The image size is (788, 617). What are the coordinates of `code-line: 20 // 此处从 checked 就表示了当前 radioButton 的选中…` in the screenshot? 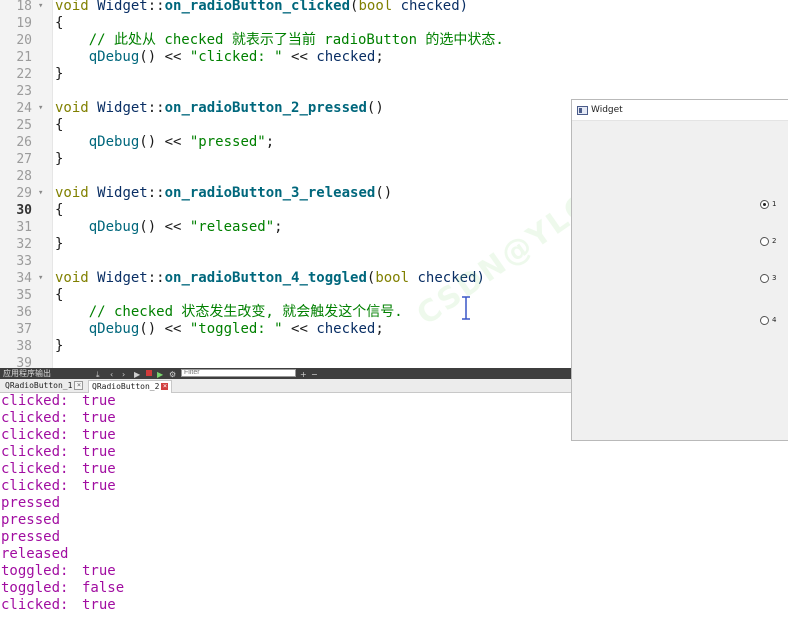 It's located at (394, 40).